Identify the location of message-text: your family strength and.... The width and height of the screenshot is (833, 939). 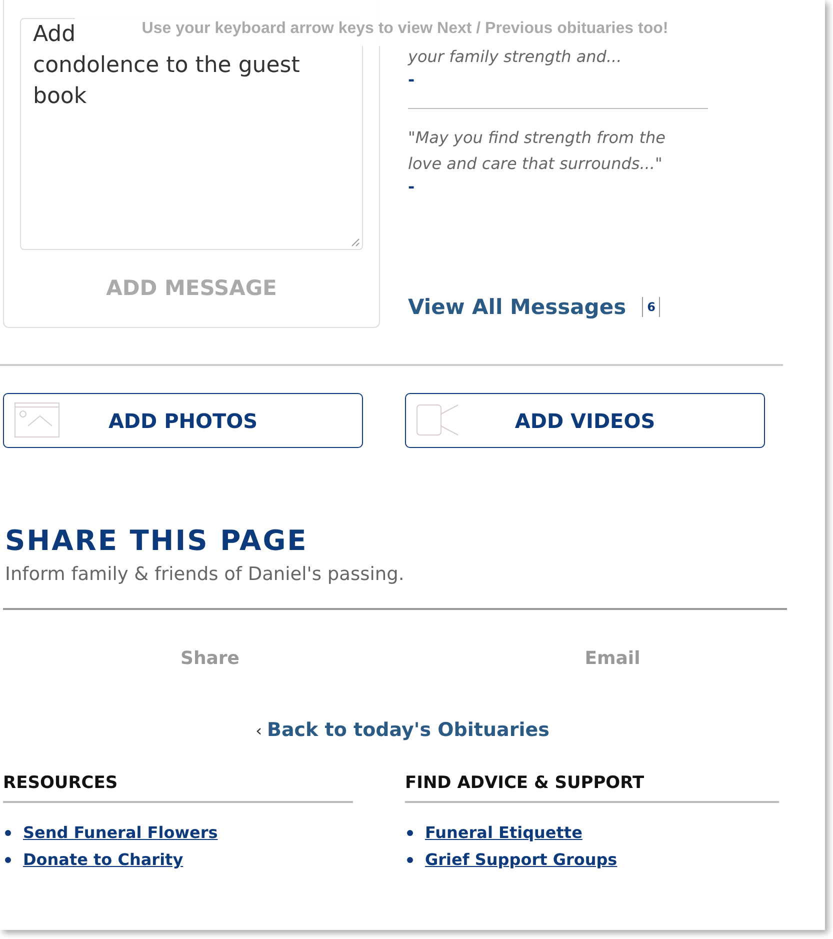
(515, 57).